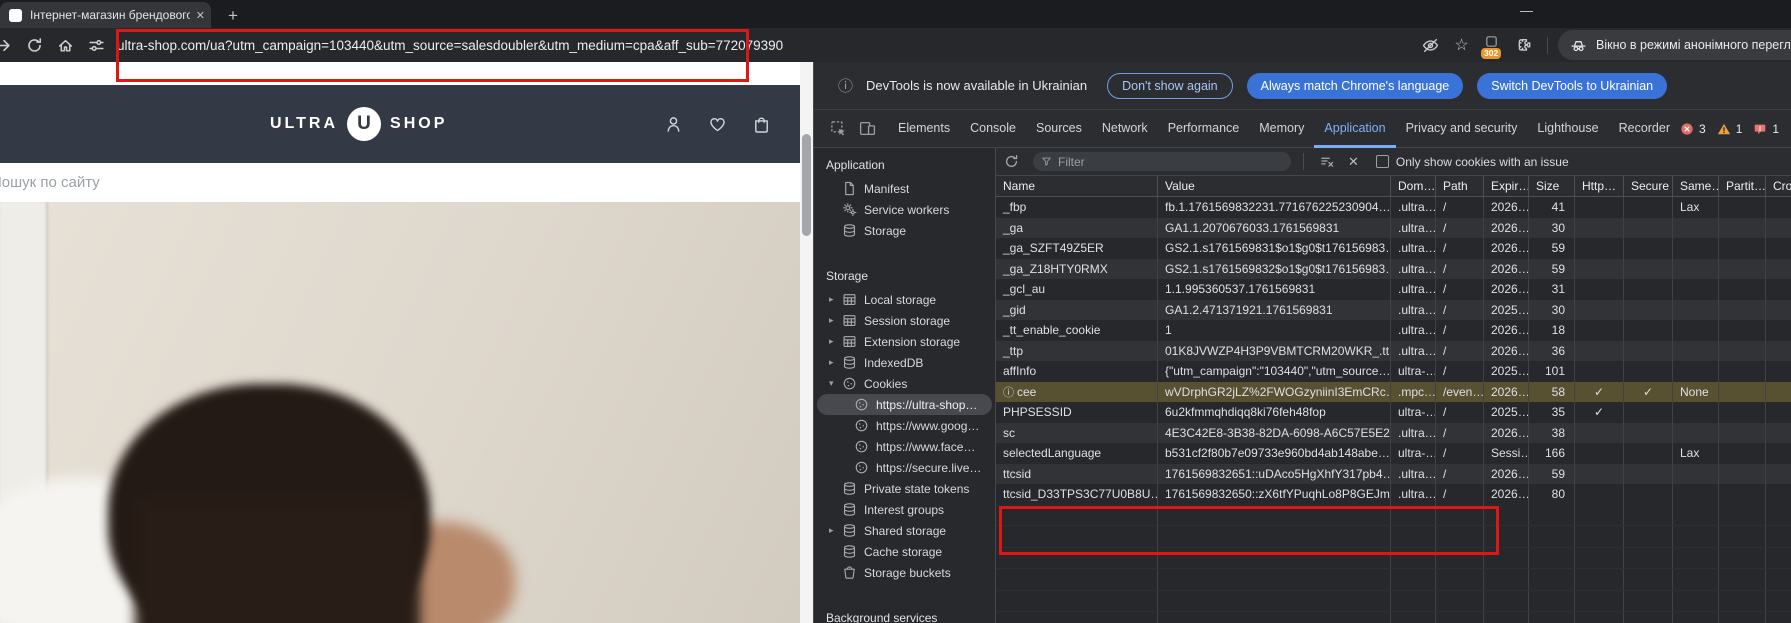 The image size is (1791, 623). Describe the element at coordinates (1742, 227) in the screenshot. I see `cookie-partition` at that location.